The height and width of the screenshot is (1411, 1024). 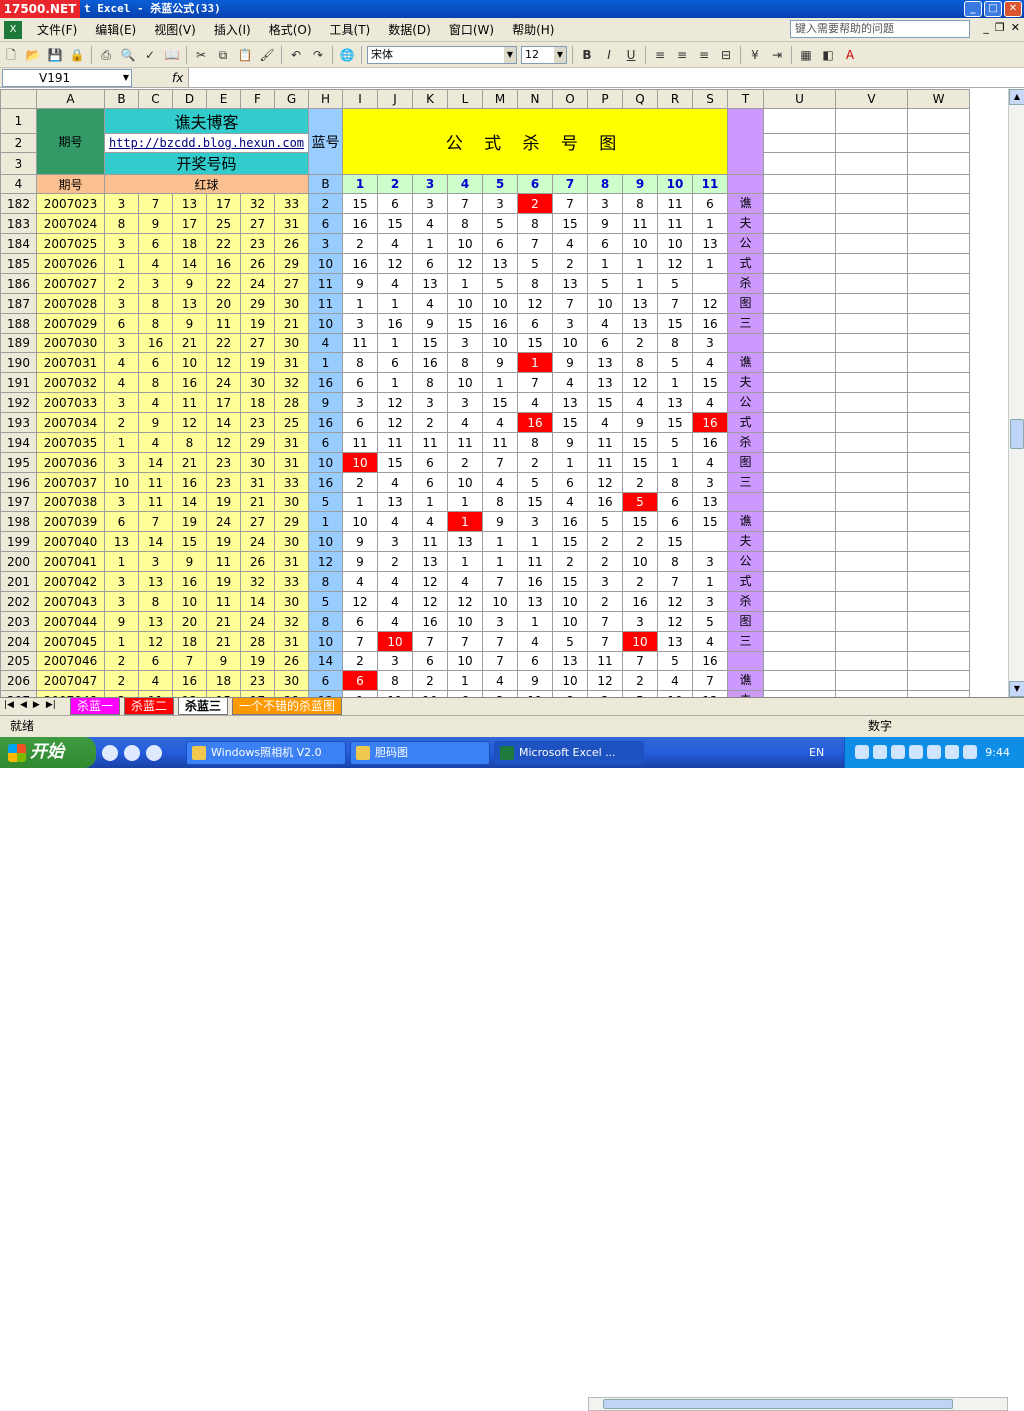 I want to click on red-ball-cell: 13, so click(x=189, y=203).